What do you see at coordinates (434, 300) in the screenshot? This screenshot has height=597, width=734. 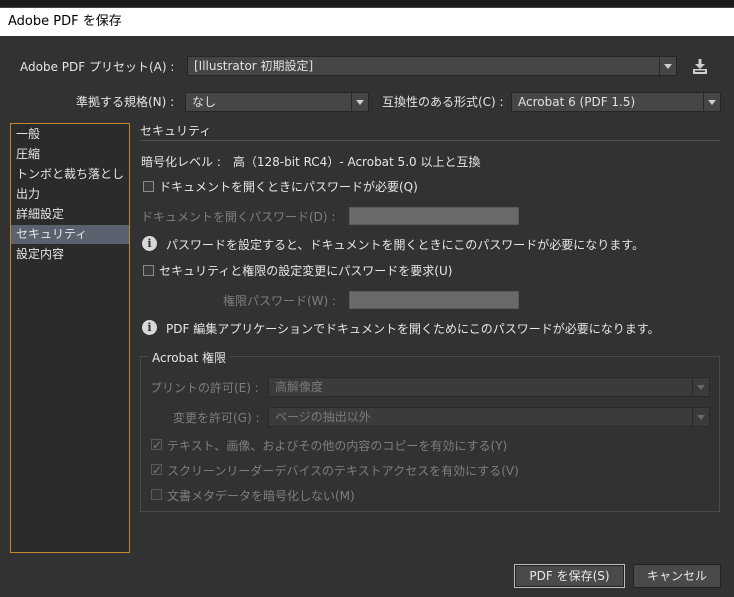 I see `permissions-password-field` at bounding box center [434, 300].